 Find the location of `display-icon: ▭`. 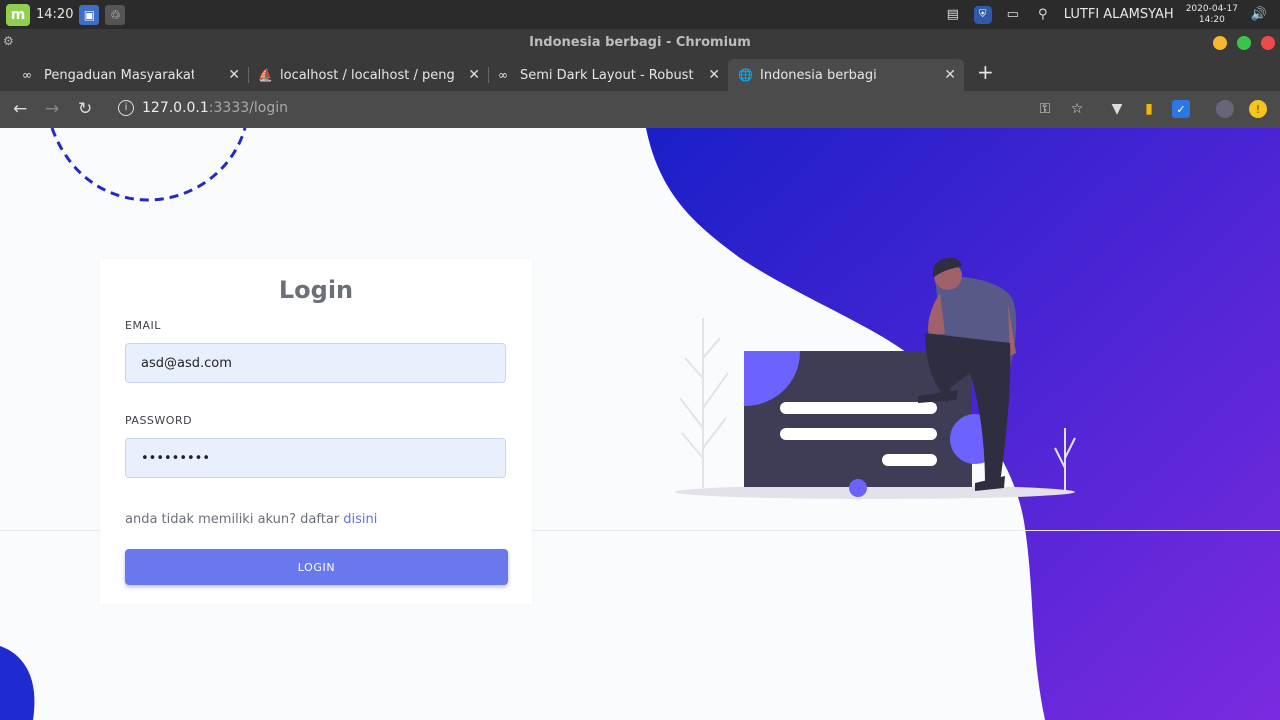

display-icon: ▭ is located at coordinates (1013, 15).